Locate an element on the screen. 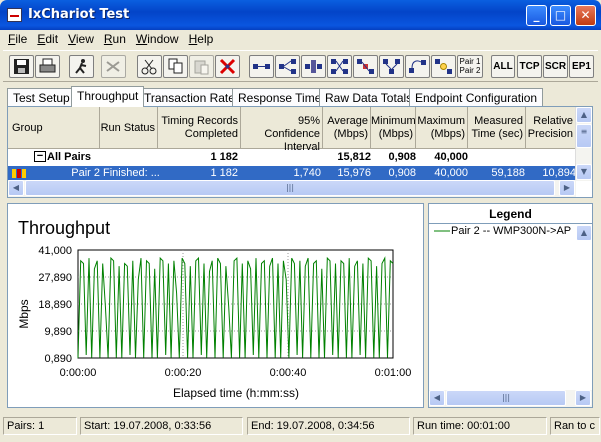 The width and height of the screenshot is (601, 442). legend-title: Legend is located at coordinates (510, 214).